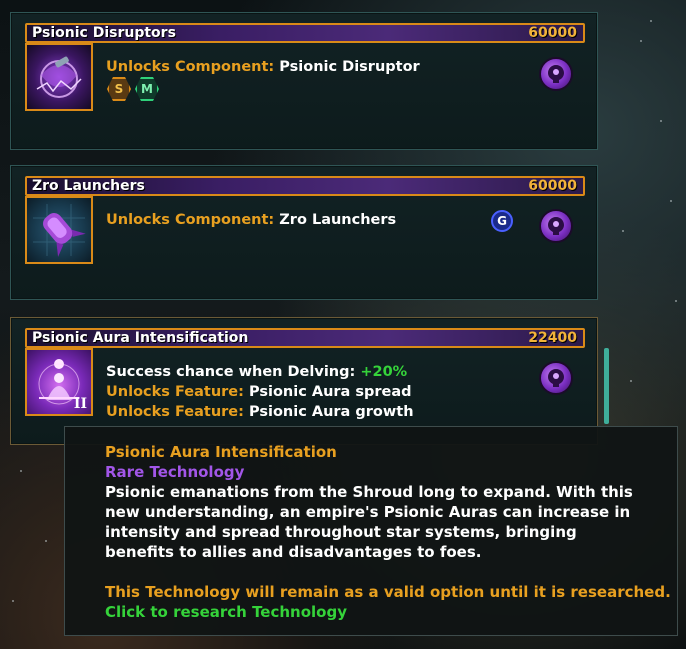  What do you see at coordinates (104, 33) in the screenshot?
I see `tech-title: Psionic Disruptors` at bounding box center [104, 33].